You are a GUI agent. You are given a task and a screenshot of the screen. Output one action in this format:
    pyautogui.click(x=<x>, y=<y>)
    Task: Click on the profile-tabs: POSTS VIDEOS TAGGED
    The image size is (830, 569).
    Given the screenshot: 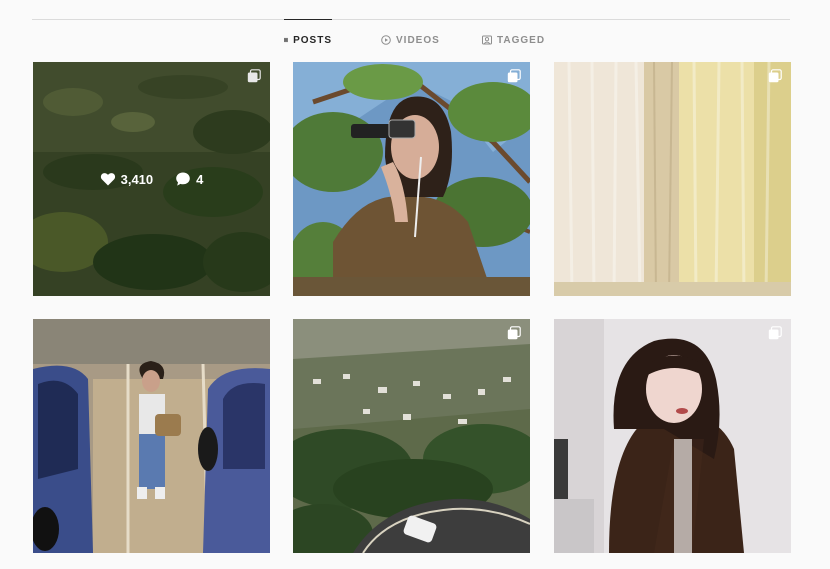 What is the action you would take?
    pyautogui.click(x=415, y=39)
    